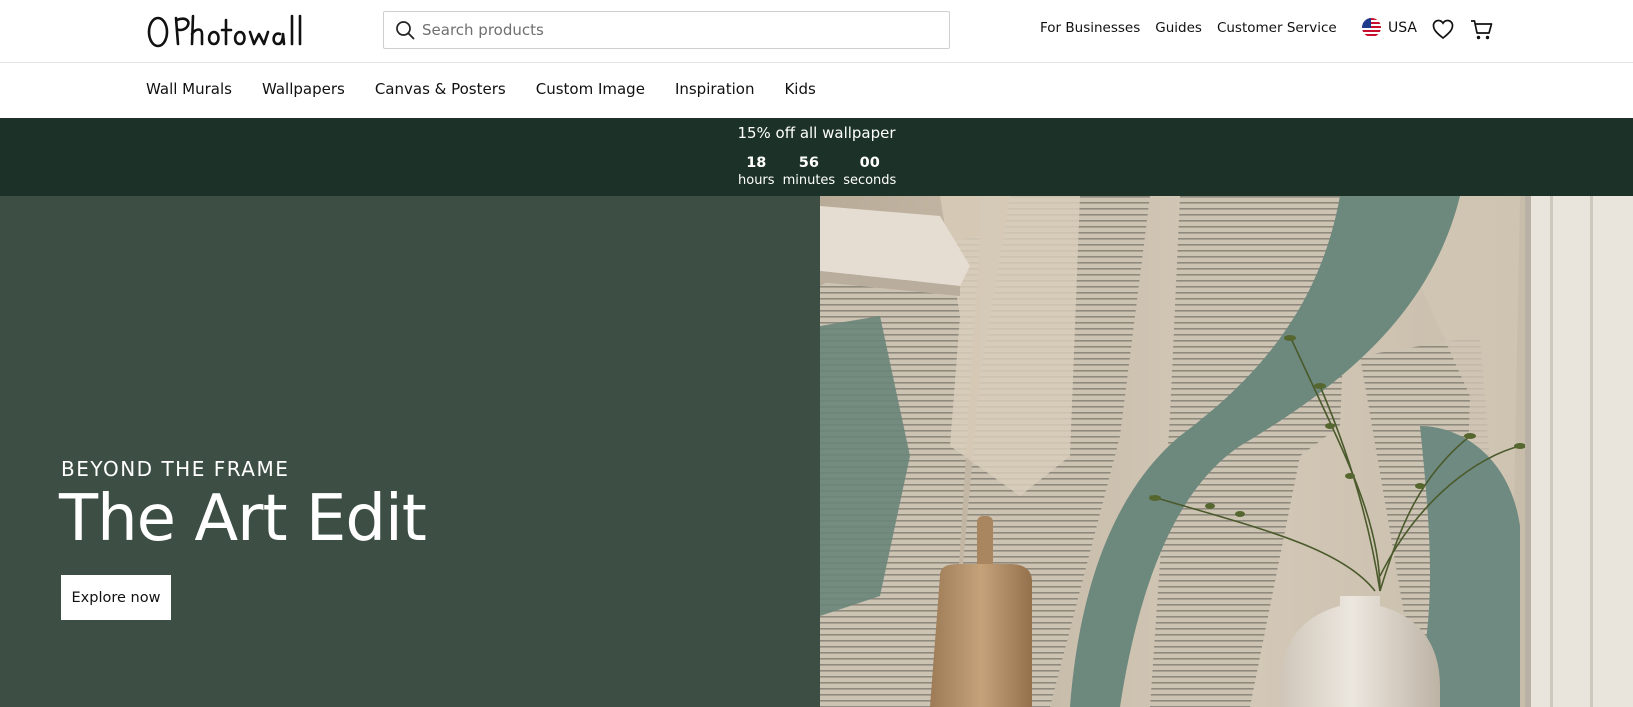 The image size is (1633, 707). Describe the element at coordinates (816, 133) in the screenshot. I see `promo-title: 15% off all wallpaper` at that location.